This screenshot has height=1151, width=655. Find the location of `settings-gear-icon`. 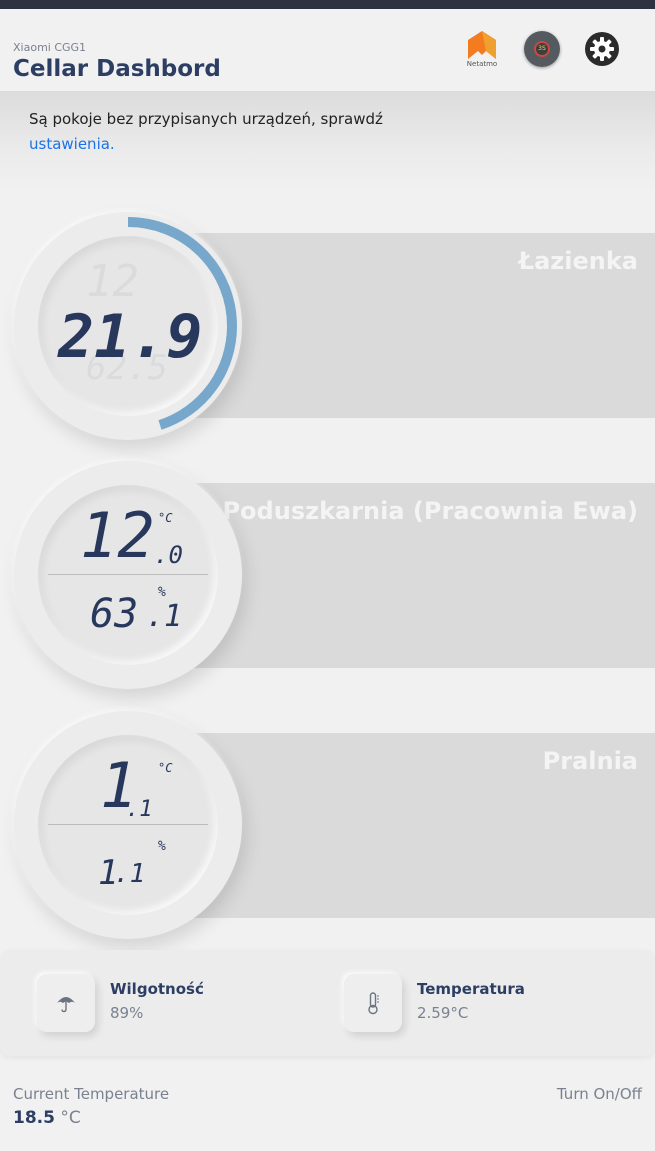

settings-gear-icon is located at coordinates (602, 49).